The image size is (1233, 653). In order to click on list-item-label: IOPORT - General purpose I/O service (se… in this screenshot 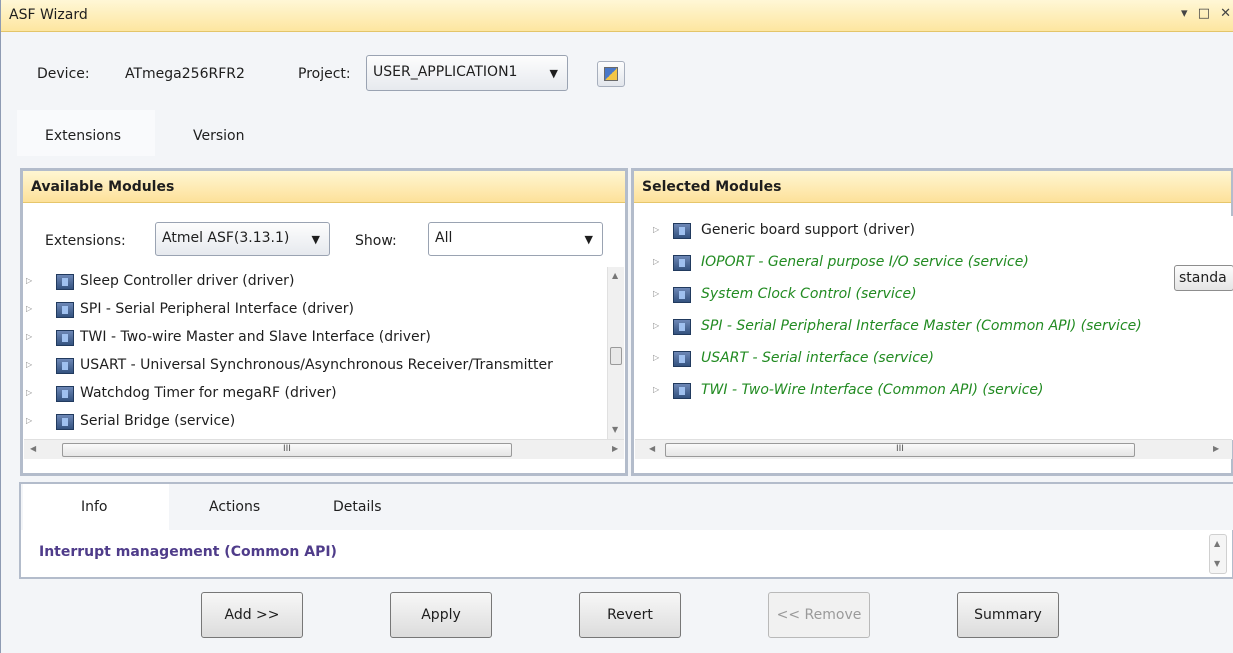, I will do `click(865, 262)`.